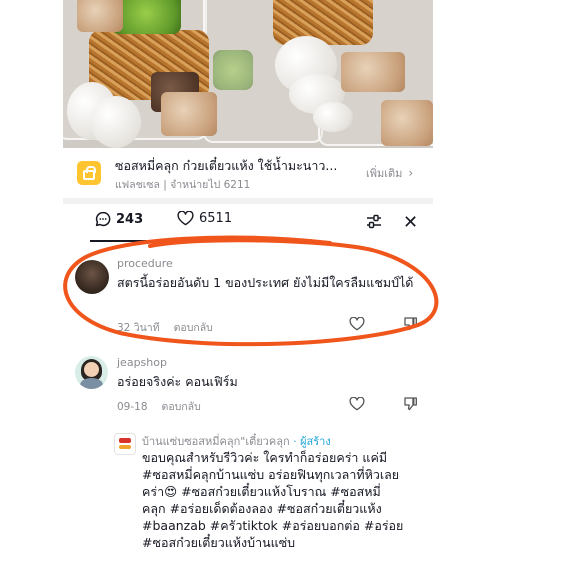 This screenshot has height=567, width=567. I want to click on comments-tab: 243, so click(119, 219).